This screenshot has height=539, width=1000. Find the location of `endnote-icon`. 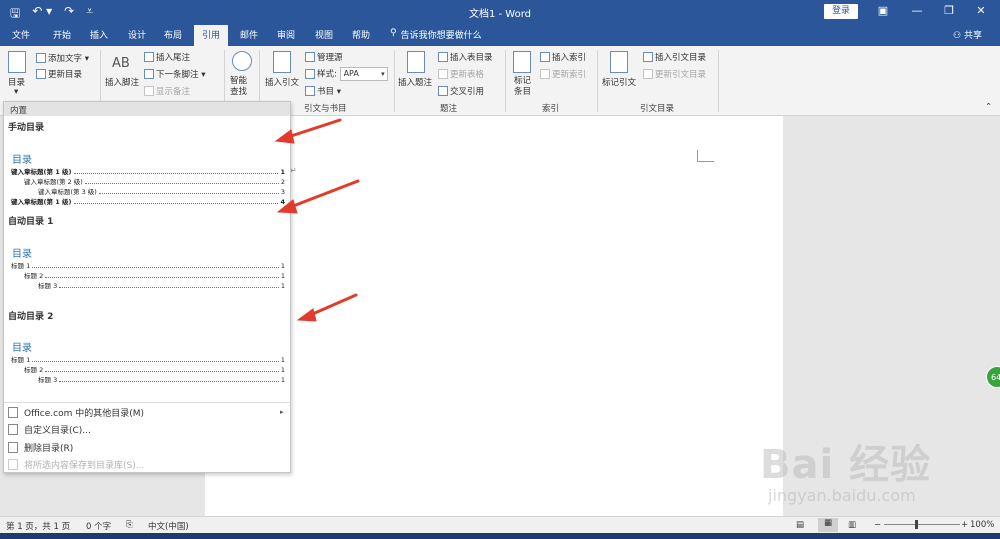

endnote-icon is located at coordinates (149, 57).